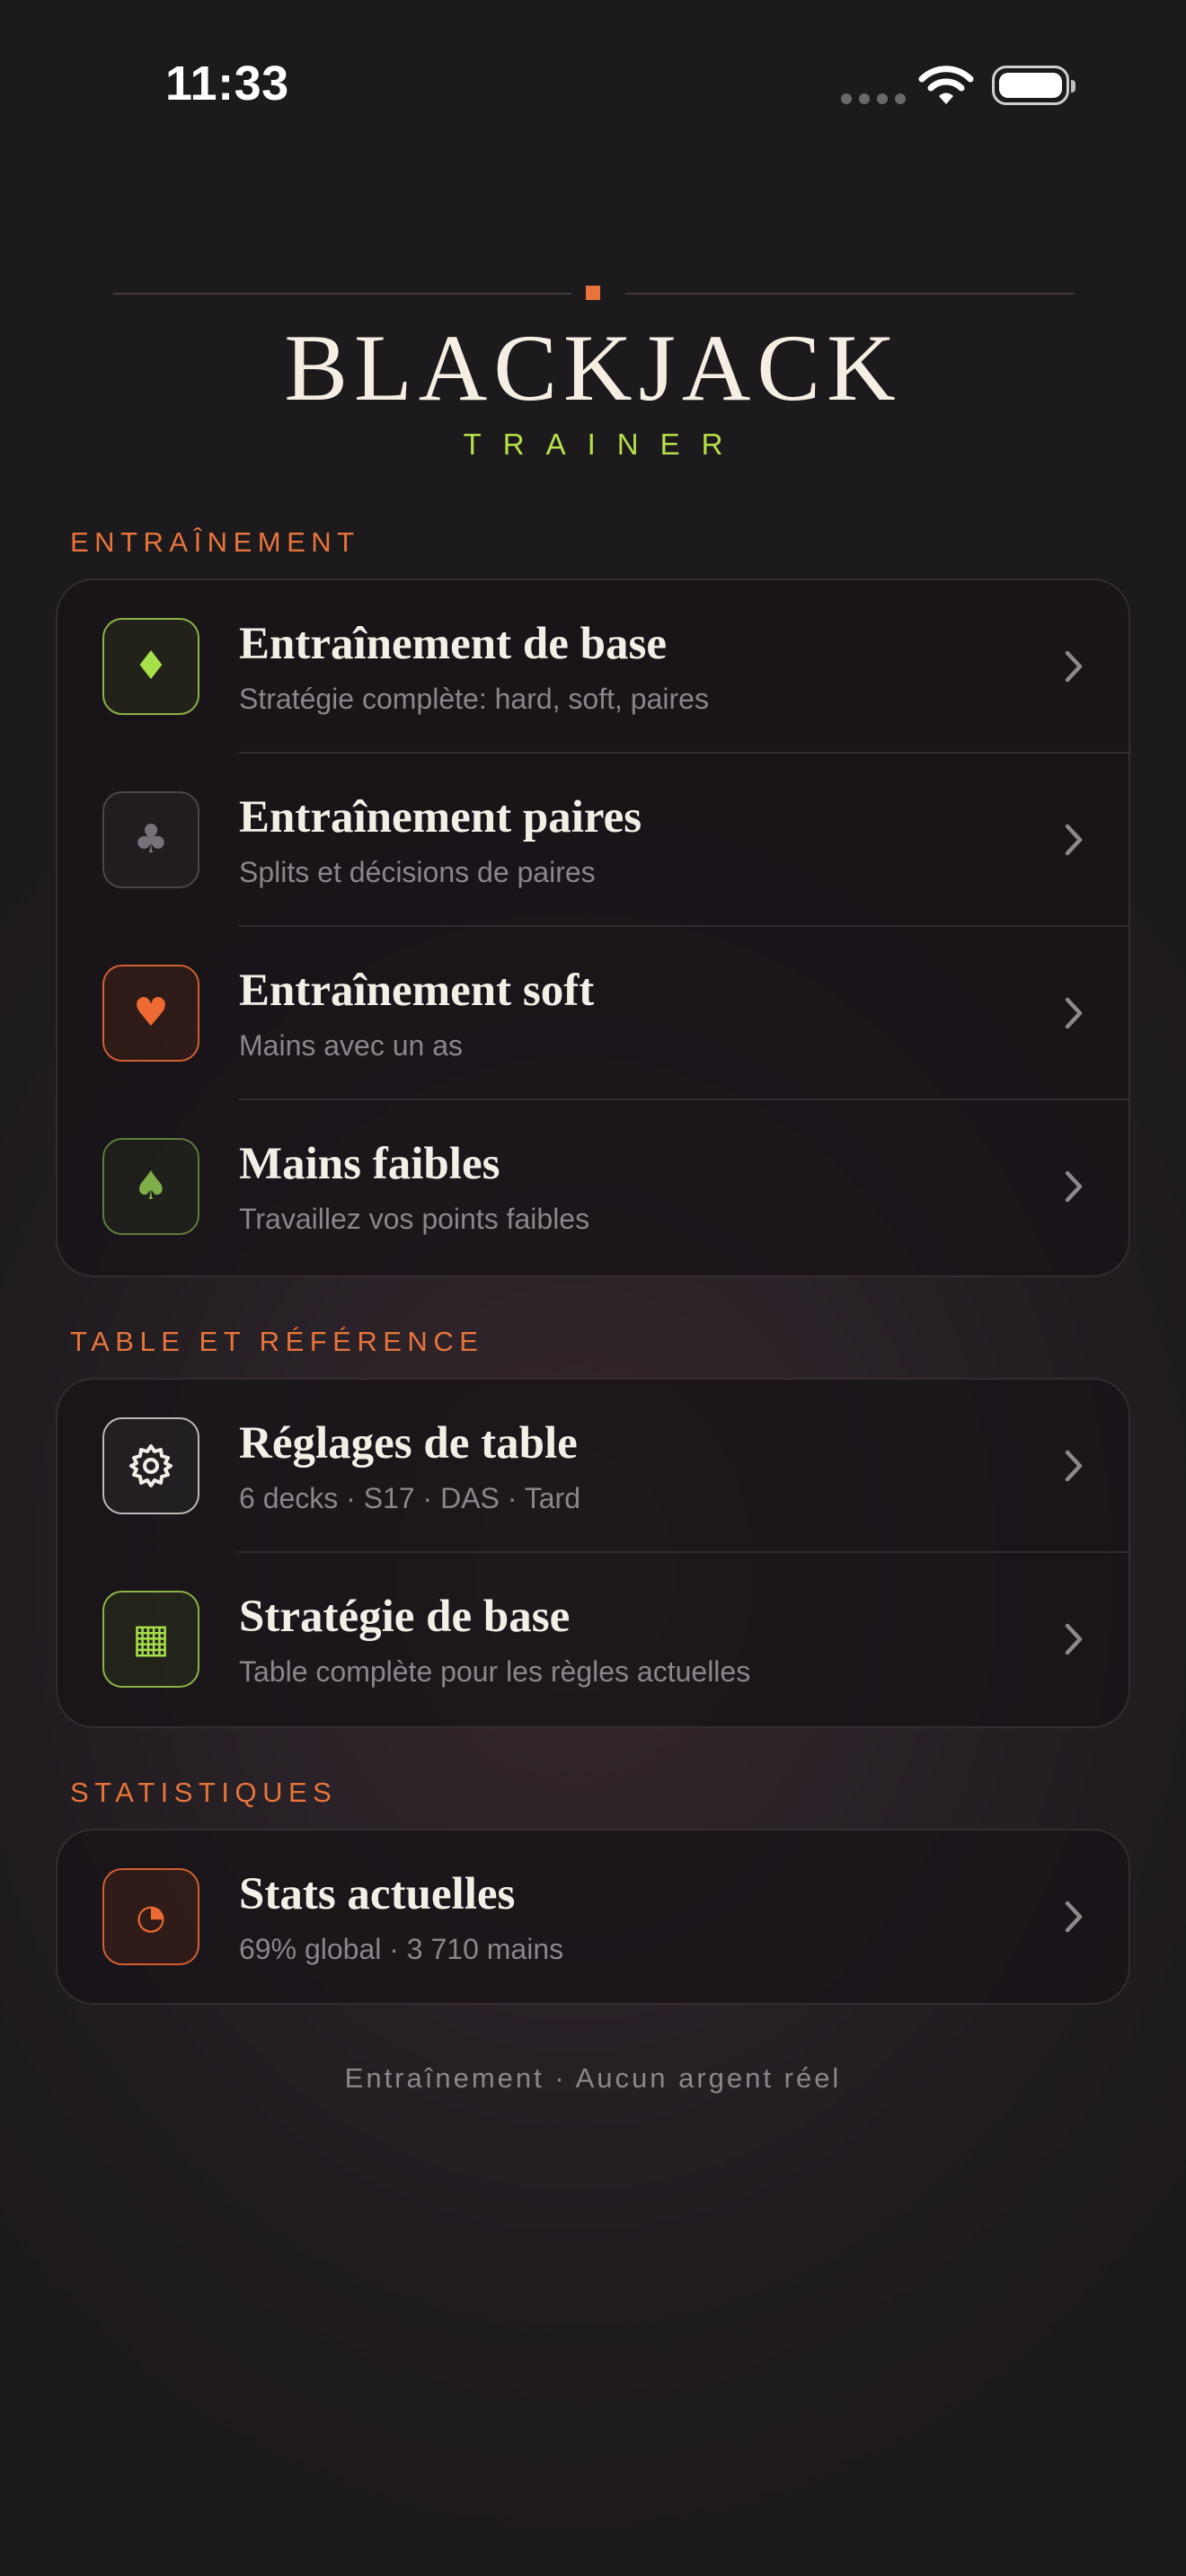 This screenshot has width=1186, height=2576. Describe the element at coordinates (414, 1219) in the screenshot. I see `menu-item-subtitle: Travaillez vos points faibles` at that location.